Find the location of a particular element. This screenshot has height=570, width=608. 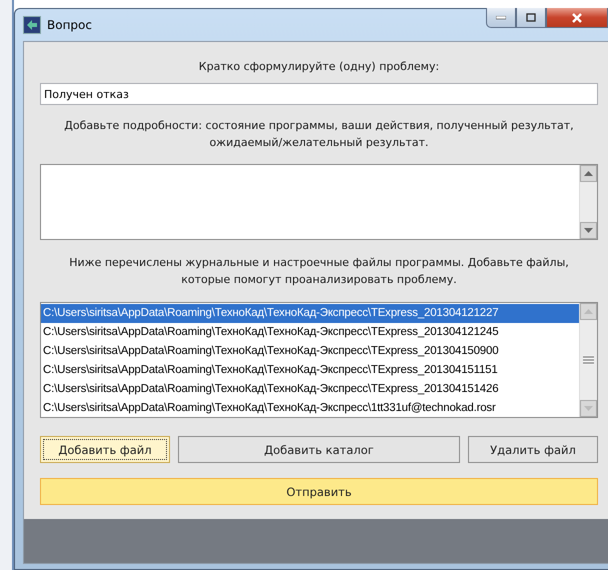

file-list-item: C:\Users\siritsa\AppData\Roaming\ТехноКад\ТехноКад-Экспресс\TExpress_201304150900 is located at coordinates (310, 351).